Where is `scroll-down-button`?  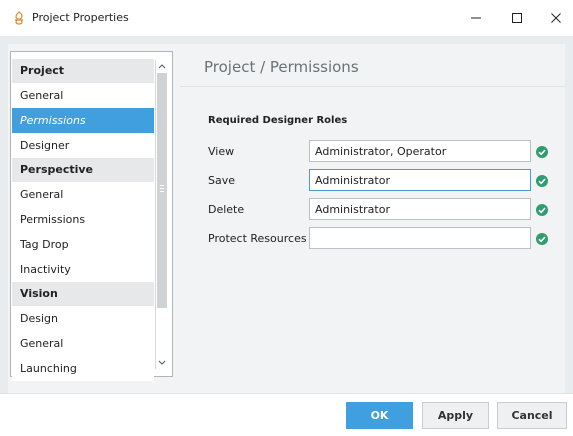 scroll-down-button is located at coordinates (162, 363).